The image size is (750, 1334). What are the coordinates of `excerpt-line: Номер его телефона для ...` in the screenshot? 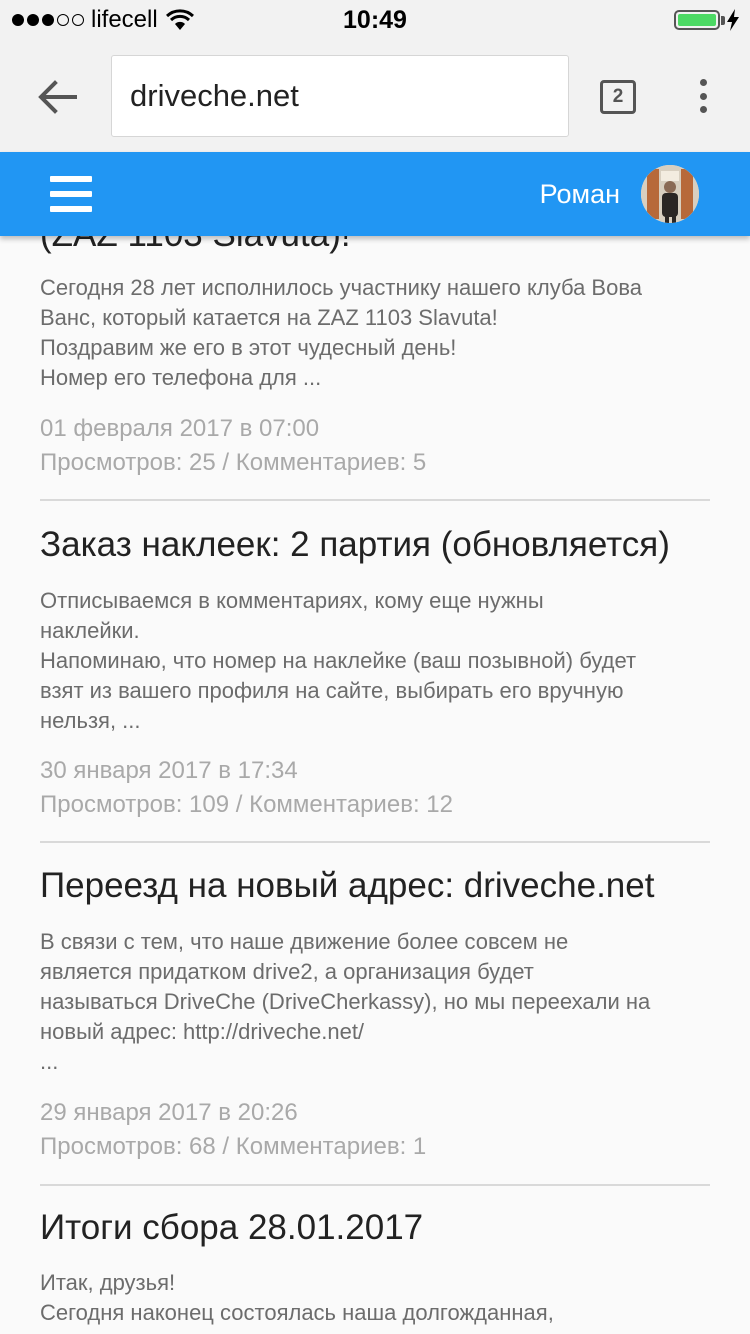 It's located at (181, 377).